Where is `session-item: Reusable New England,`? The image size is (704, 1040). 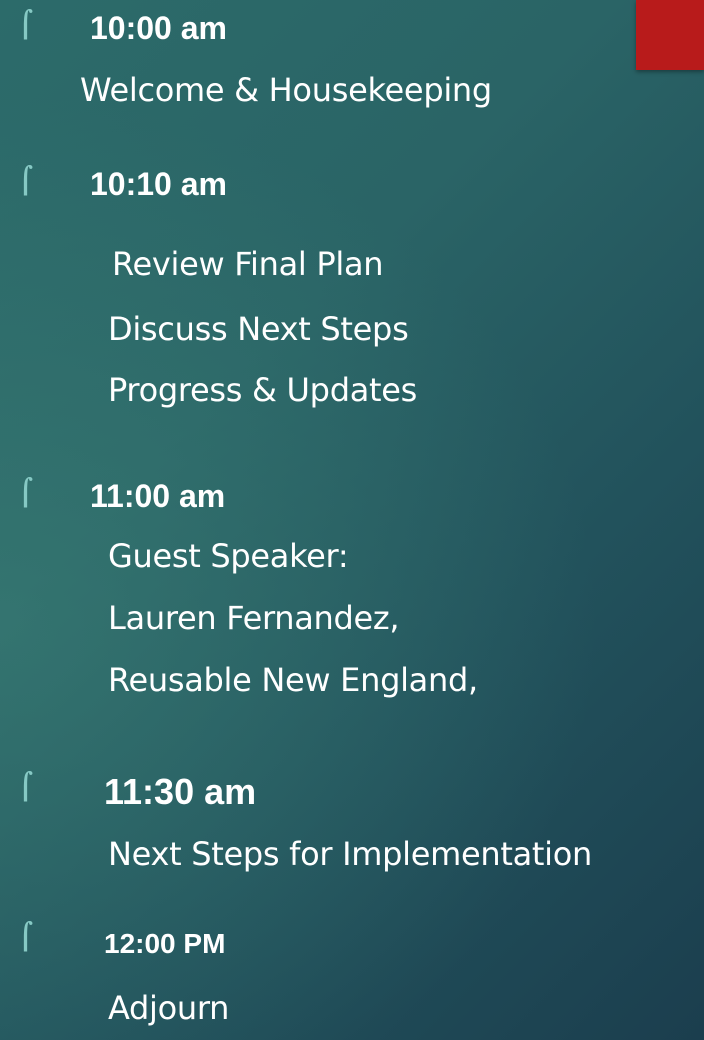 session-item: Reusable New England, is located at coordinates (293, 680).